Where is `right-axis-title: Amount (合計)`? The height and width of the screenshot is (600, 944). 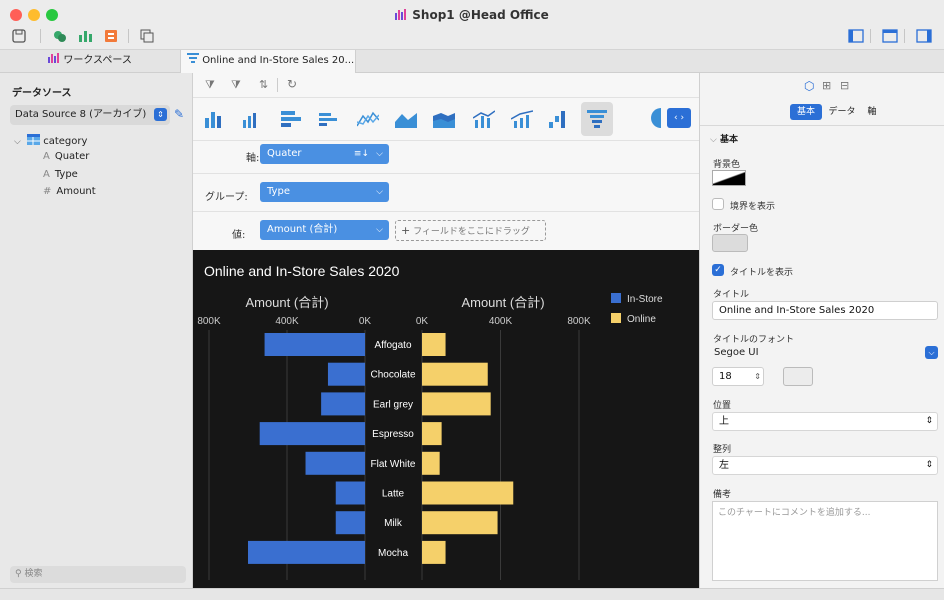 right-axis-title: Amount (合計) is located at coordinates (502, 302).